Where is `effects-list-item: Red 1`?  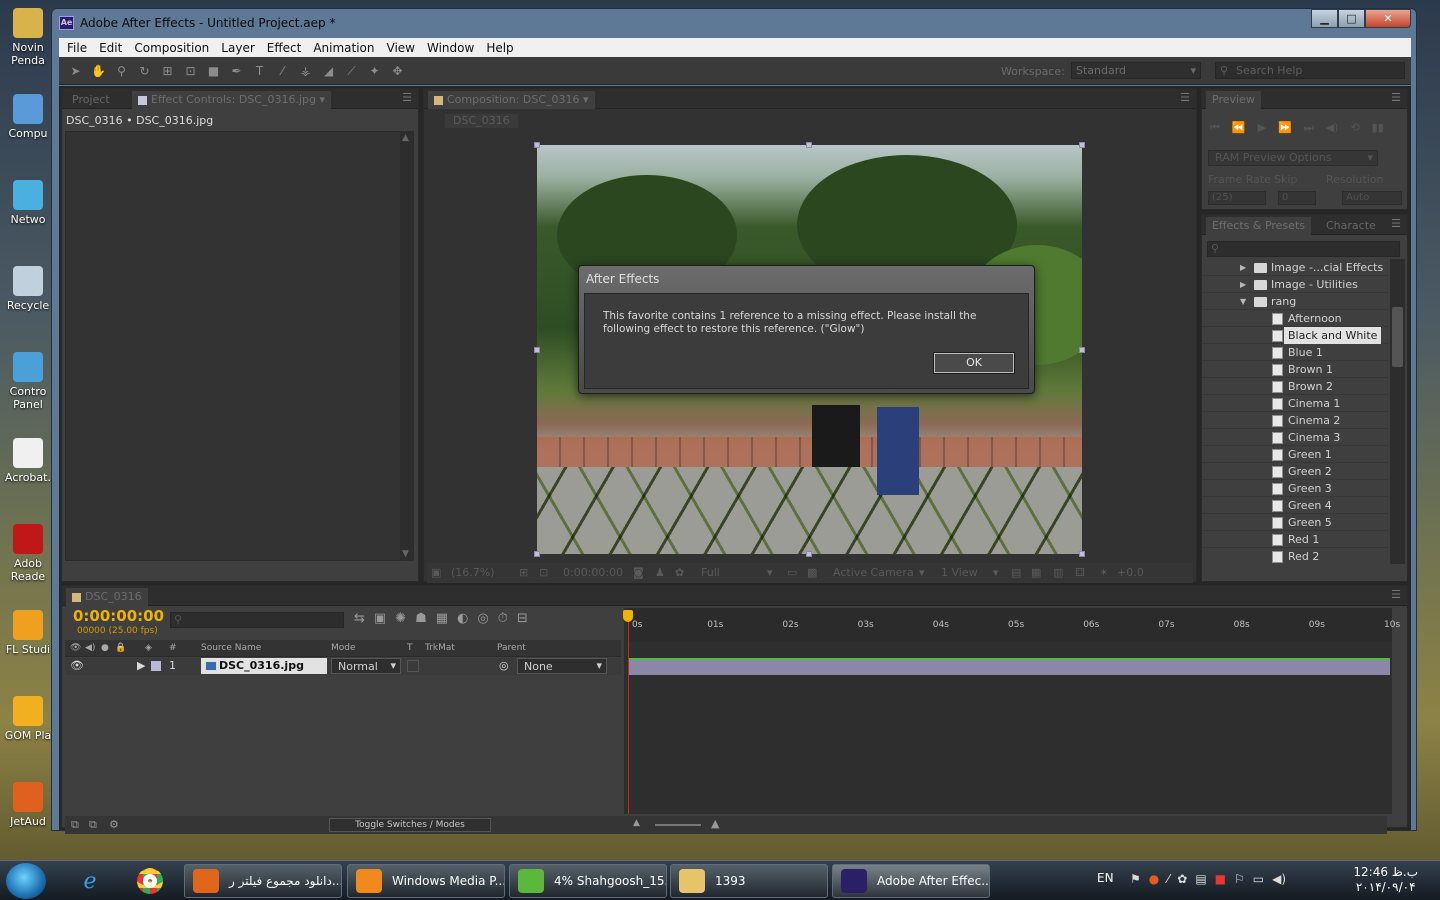
effects-list-item: Red 1 is located at coordinates (1295, 539).